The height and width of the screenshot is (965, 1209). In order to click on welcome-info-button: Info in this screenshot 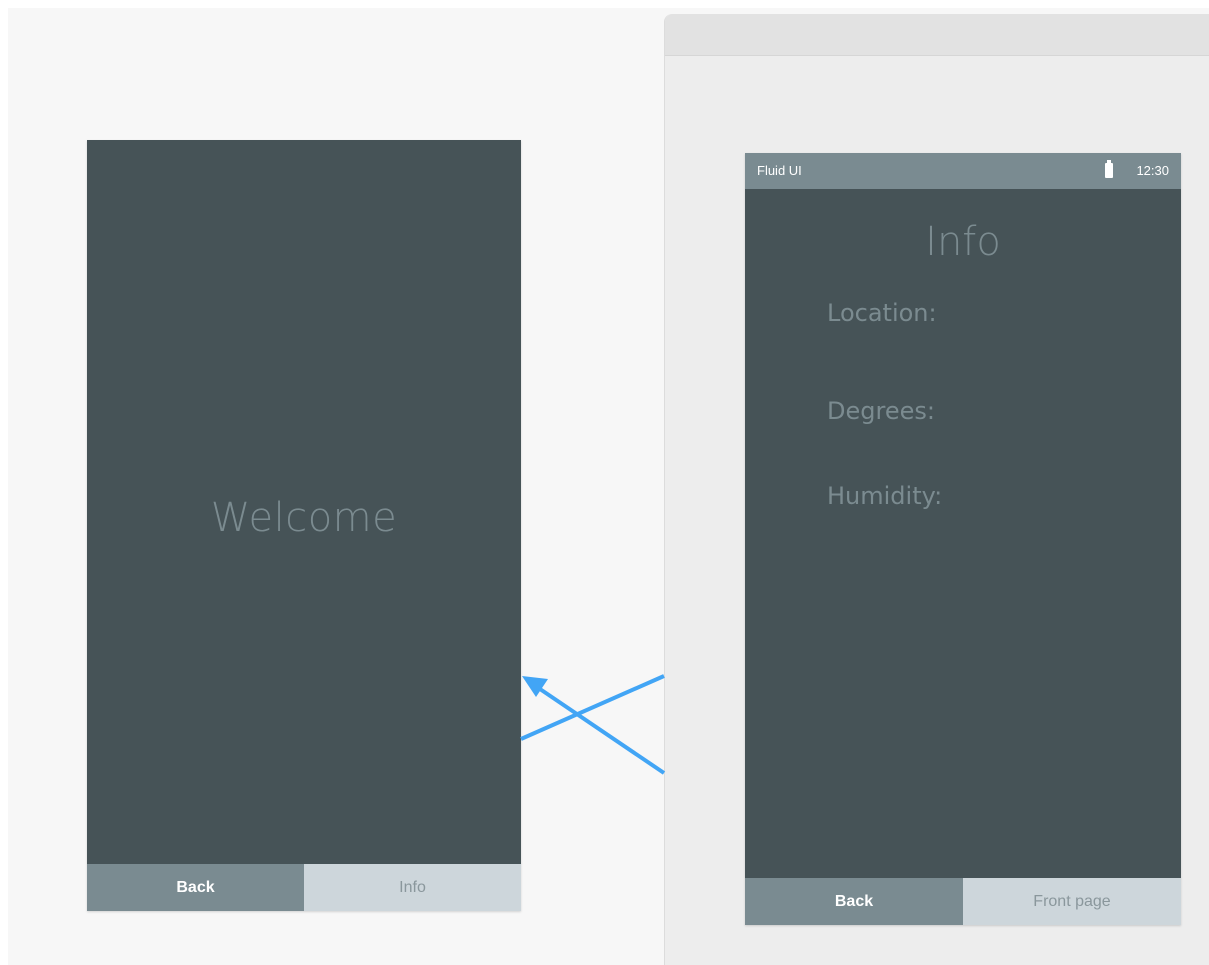, I will do `click(412, 887)`.